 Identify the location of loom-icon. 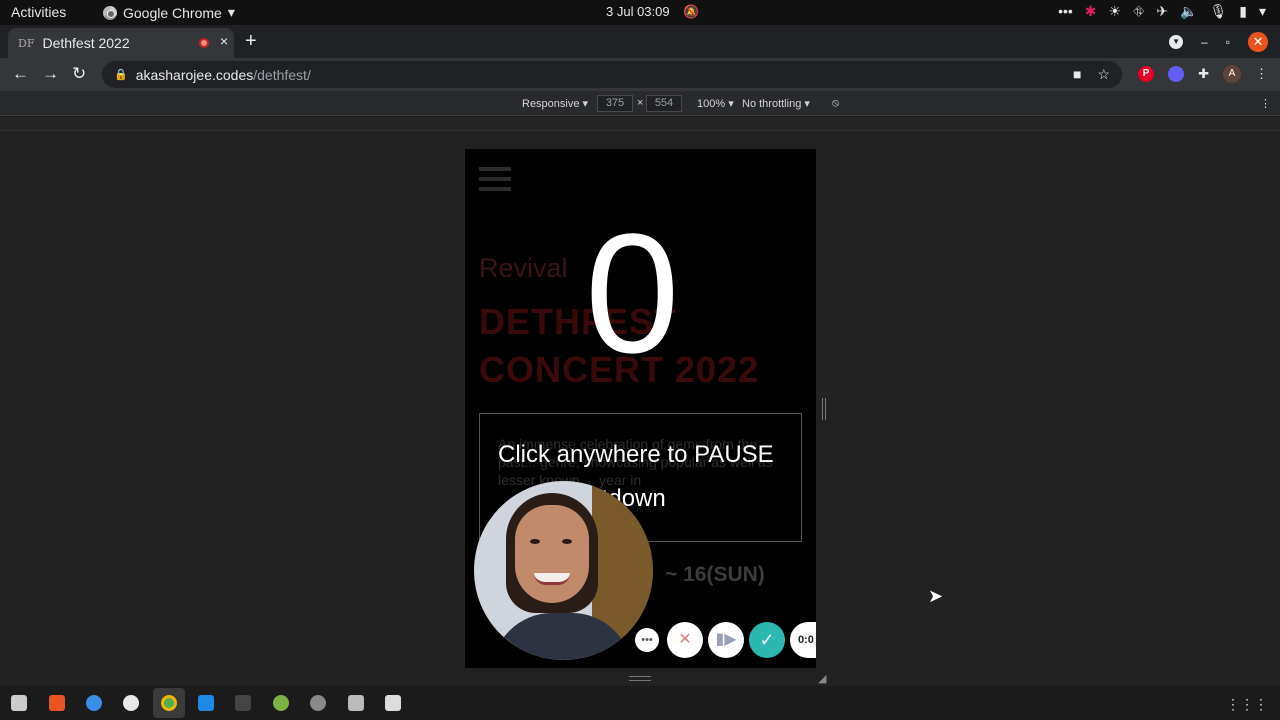
(1176, 74).